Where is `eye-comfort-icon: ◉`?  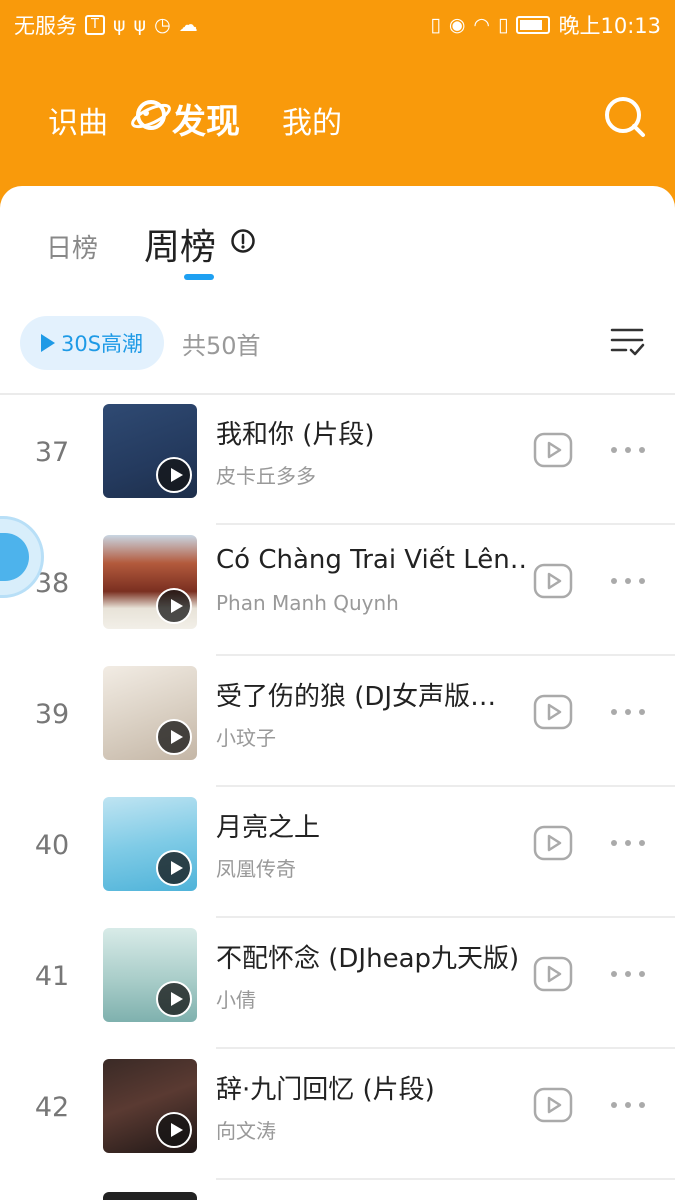
eye-comfort-icon: ◉ is located at coordinates (457, 25).